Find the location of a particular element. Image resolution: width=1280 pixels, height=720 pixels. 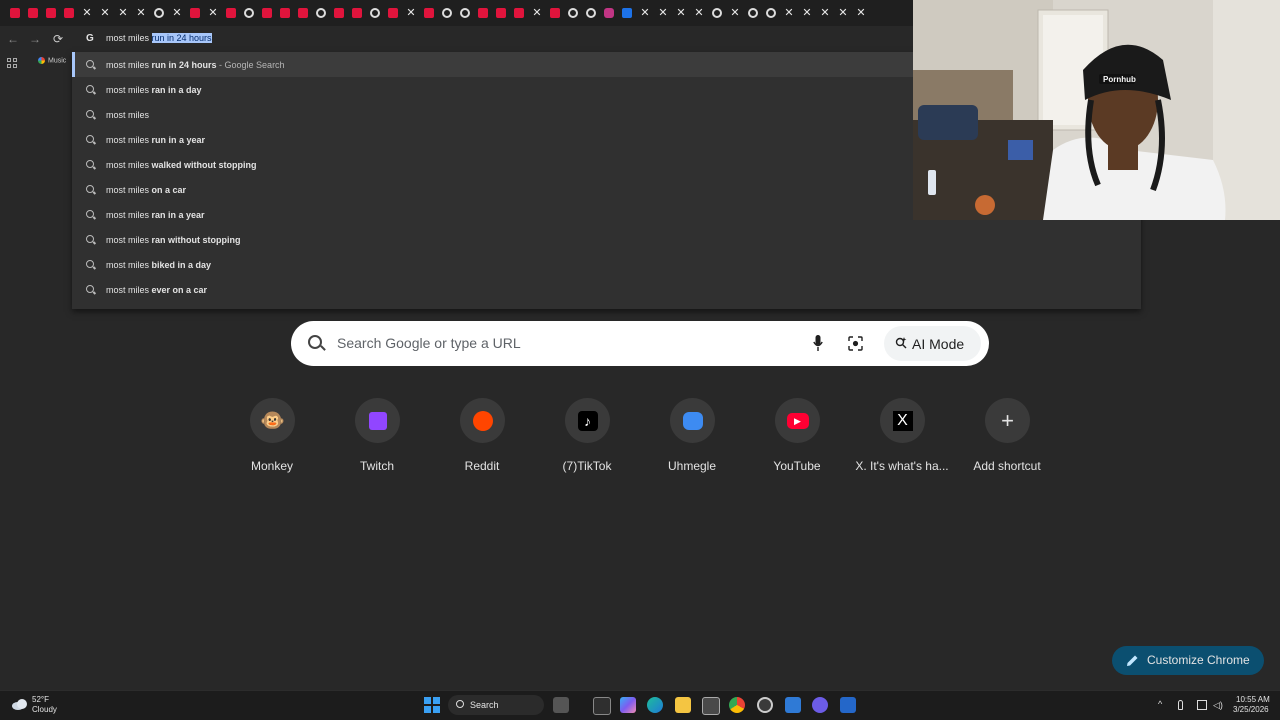

microphone-tray-icon is located at coordinates (1180, 705).